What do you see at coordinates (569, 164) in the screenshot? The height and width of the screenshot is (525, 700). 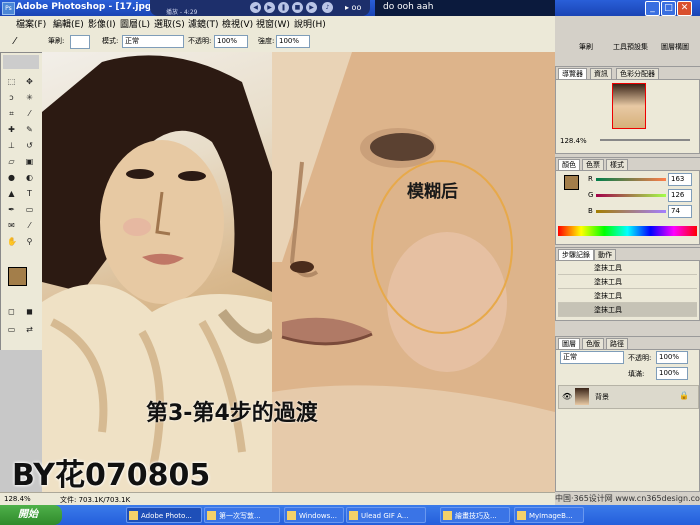 I see `tab-color: 顏色` at bounding box center [569, 164].